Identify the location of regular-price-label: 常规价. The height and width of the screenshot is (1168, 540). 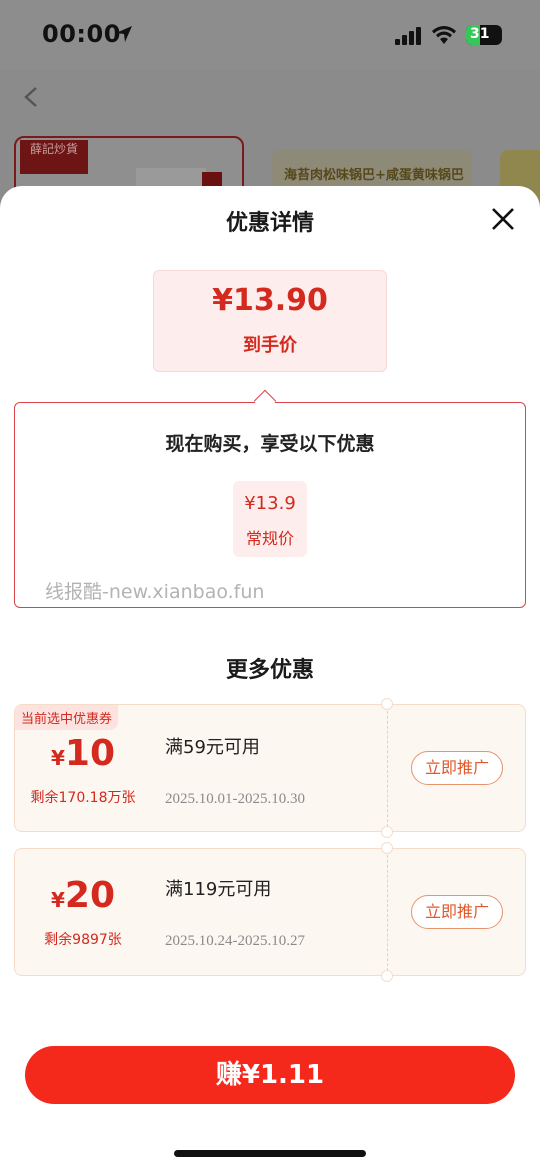
(269, 538).